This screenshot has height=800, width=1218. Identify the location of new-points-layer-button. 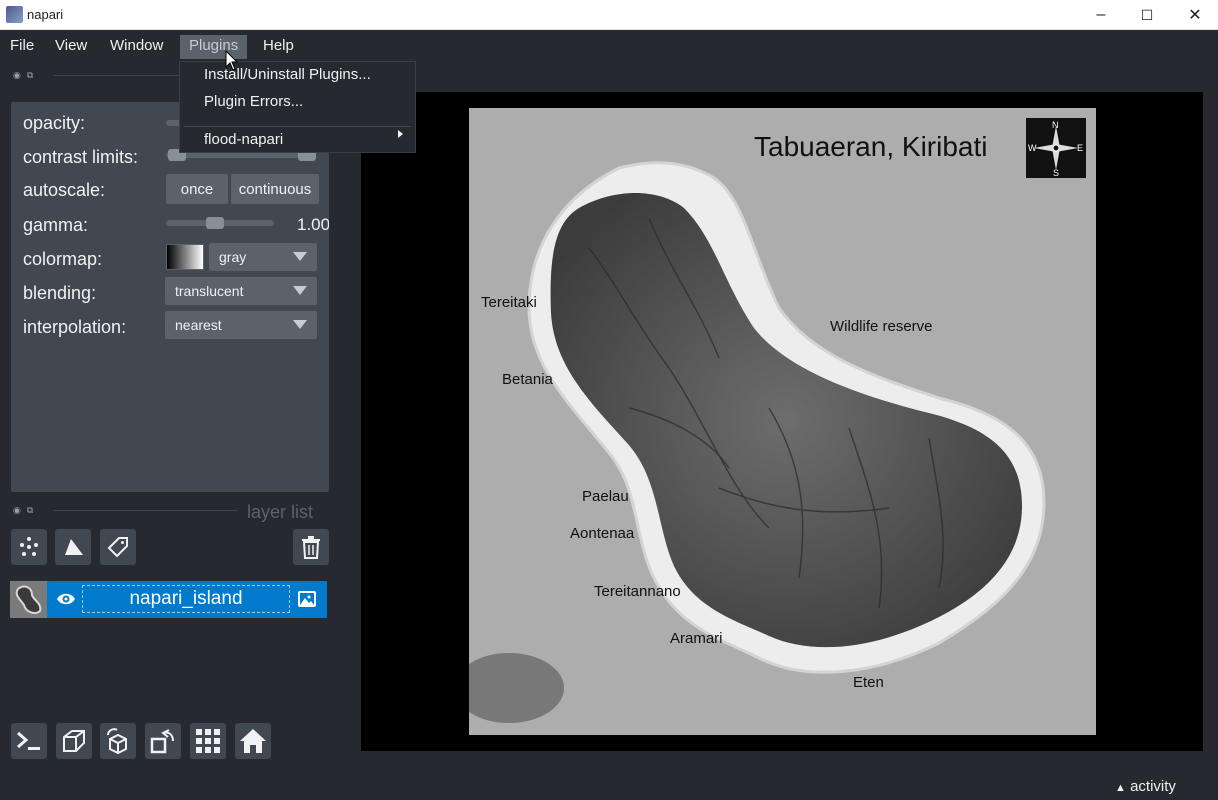
(29, 547).